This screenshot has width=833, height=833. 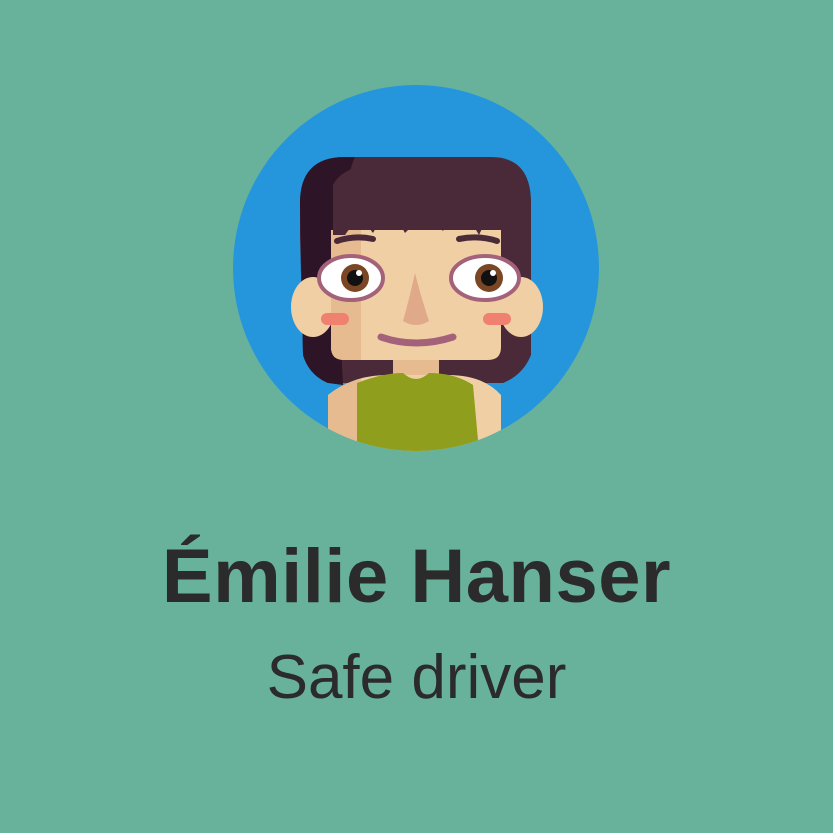 What do you see at coordinates (416, 576) in the screenshot?
I see `profile-name: Émilie Hanser` at bounding box center [416, 576].